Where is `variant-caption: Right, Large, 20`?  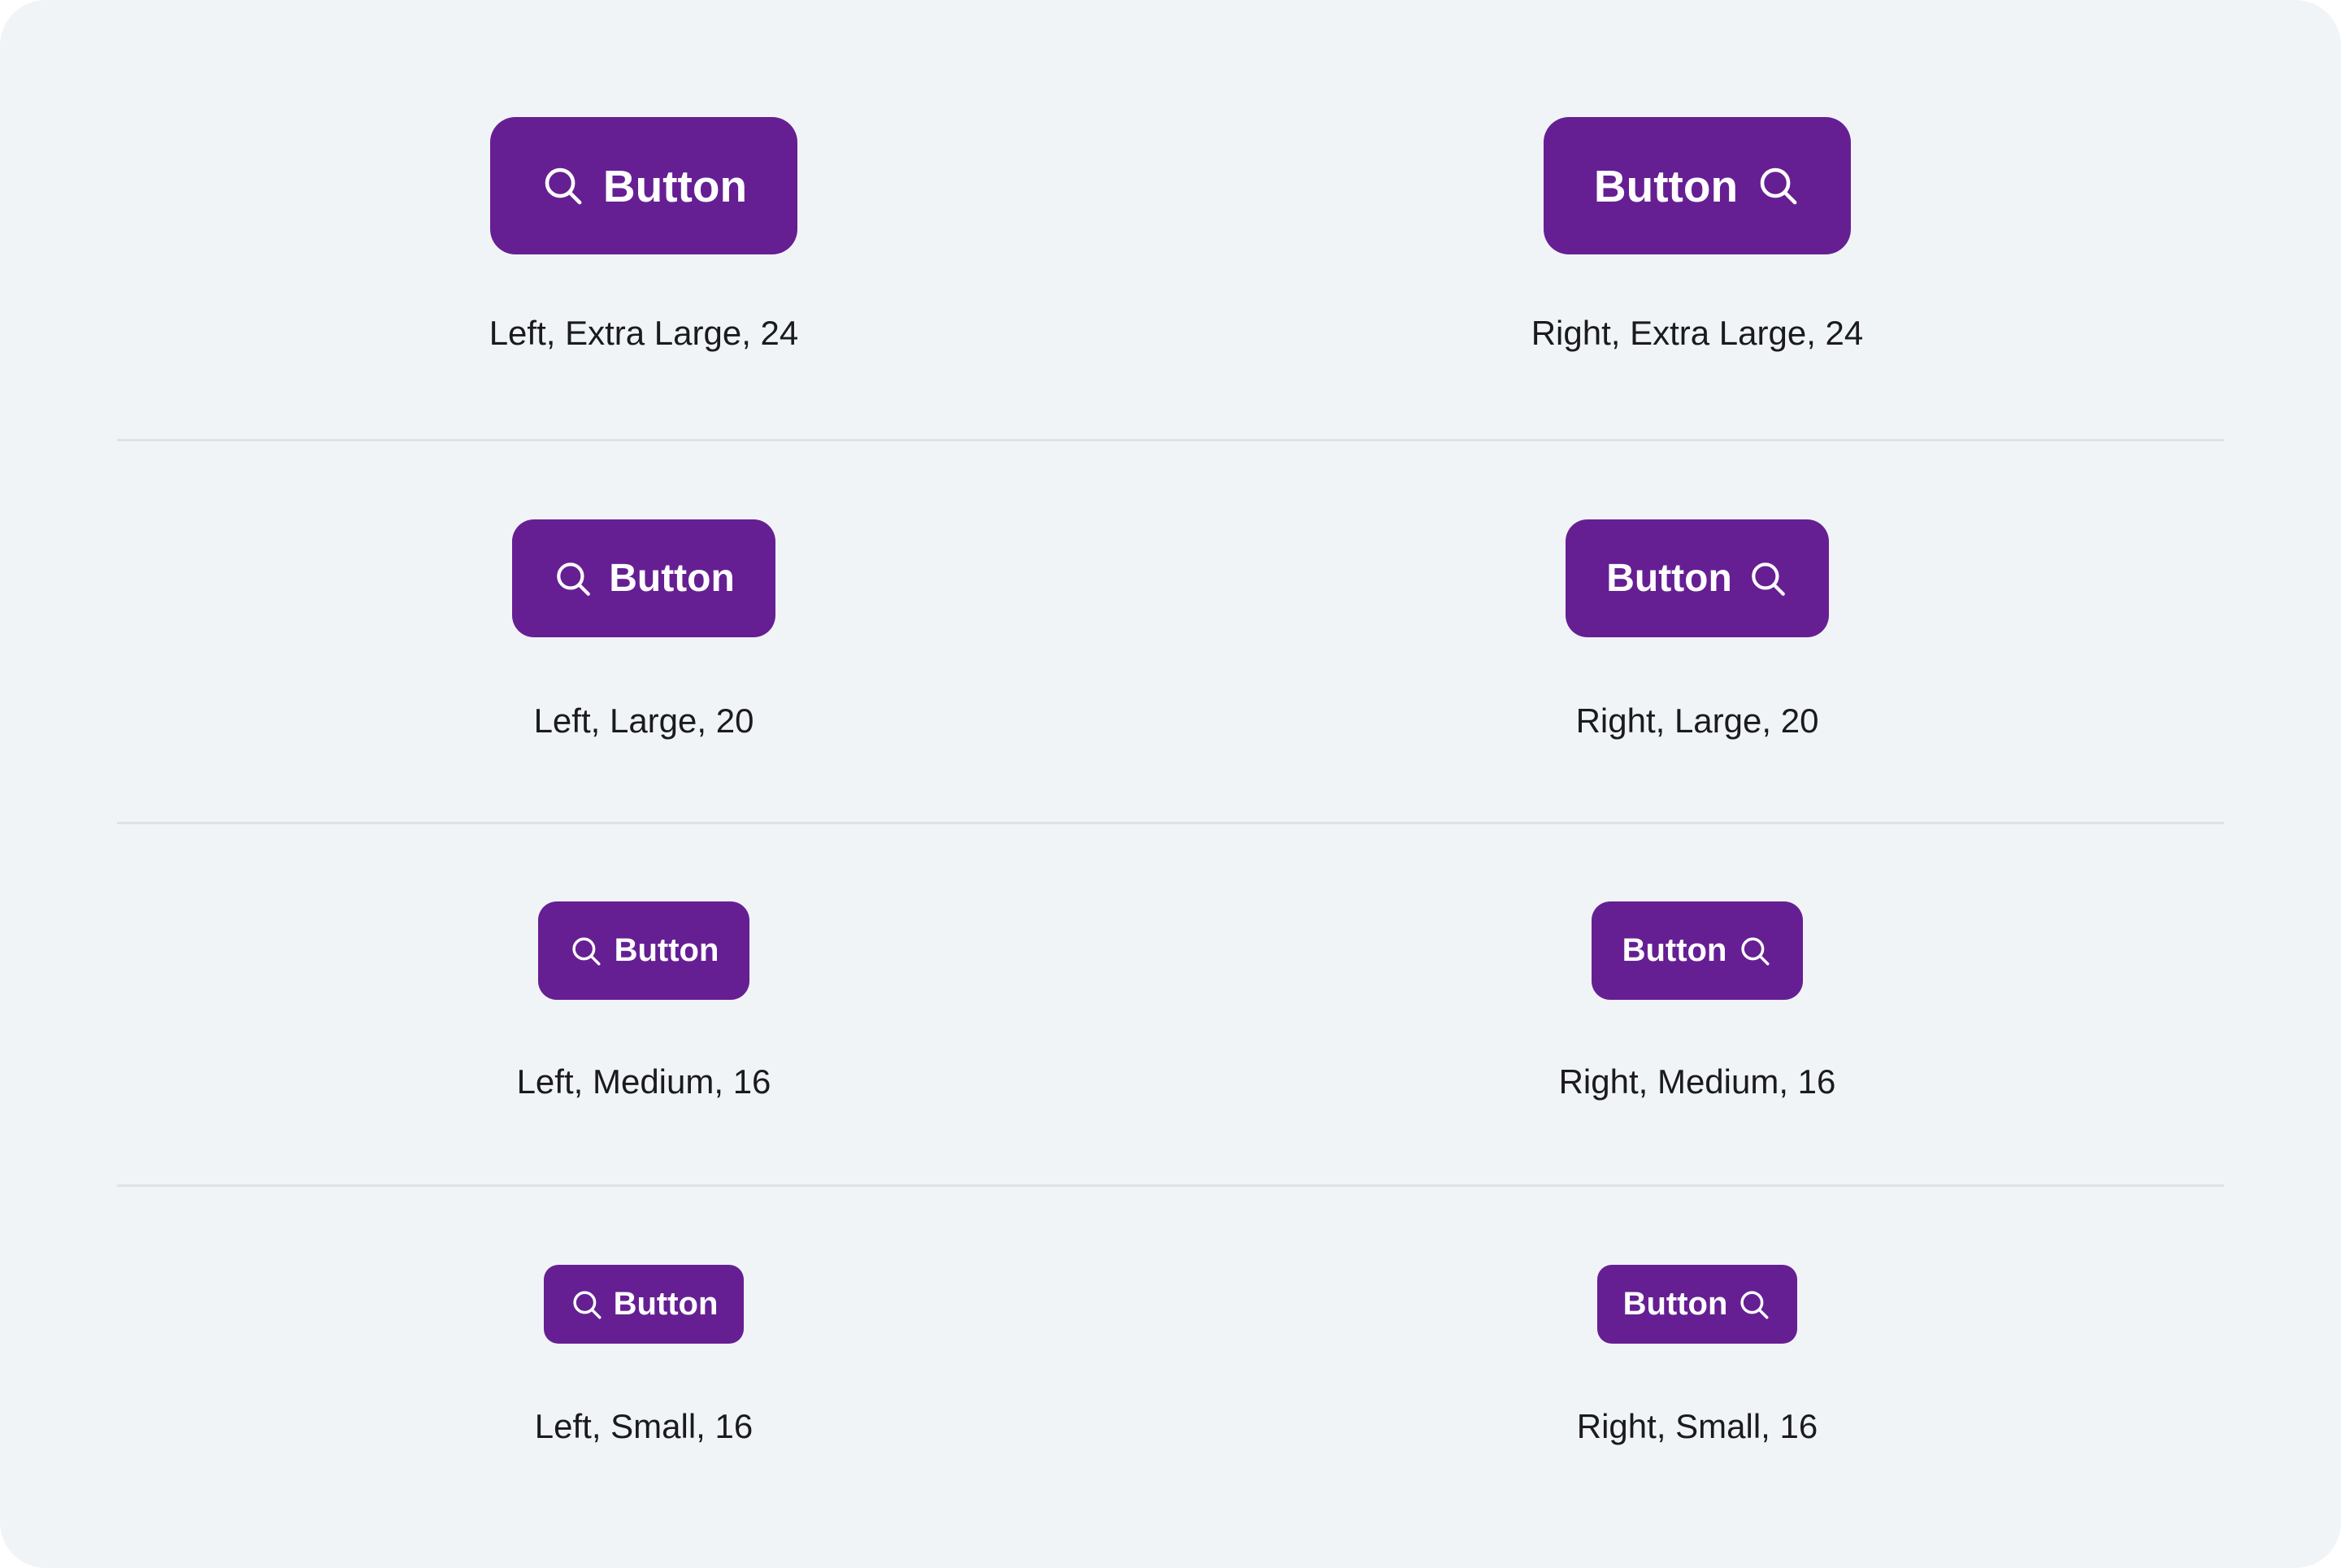 variant-caption: Right, Large, 20 is located at coordinates (1697, 720).